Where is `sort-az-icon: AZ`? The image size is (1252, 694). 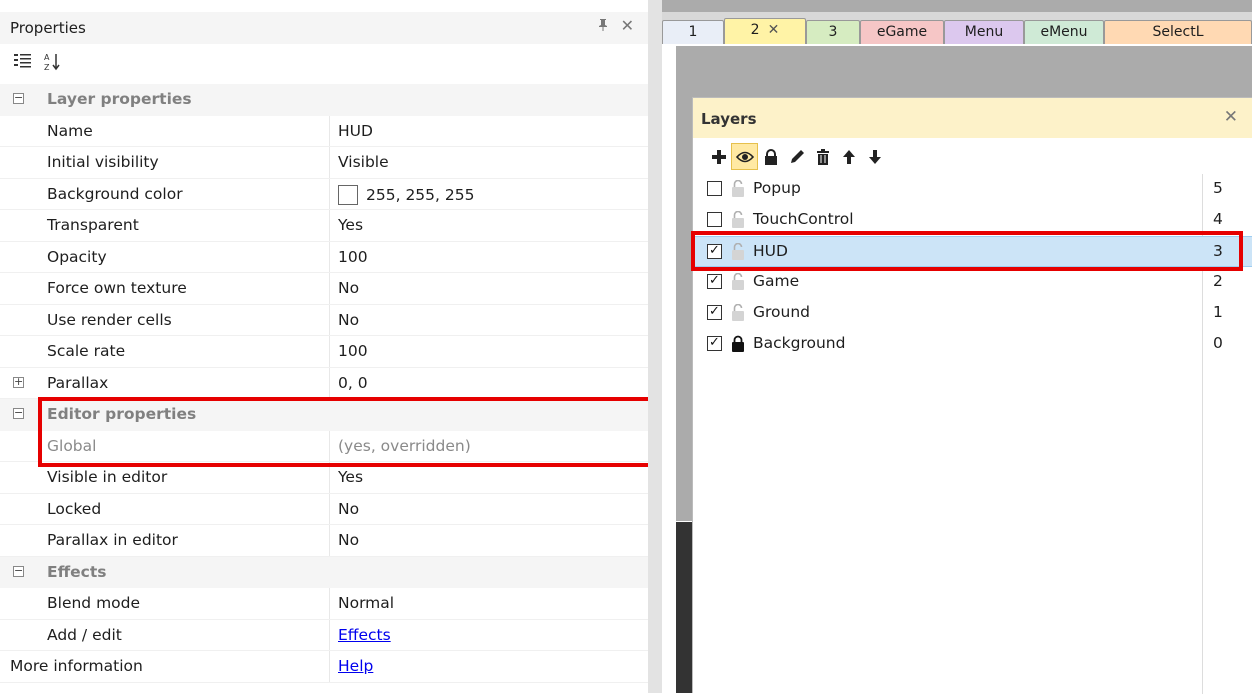
sort-az-icon: AZ is located at coordinates (53, 64).